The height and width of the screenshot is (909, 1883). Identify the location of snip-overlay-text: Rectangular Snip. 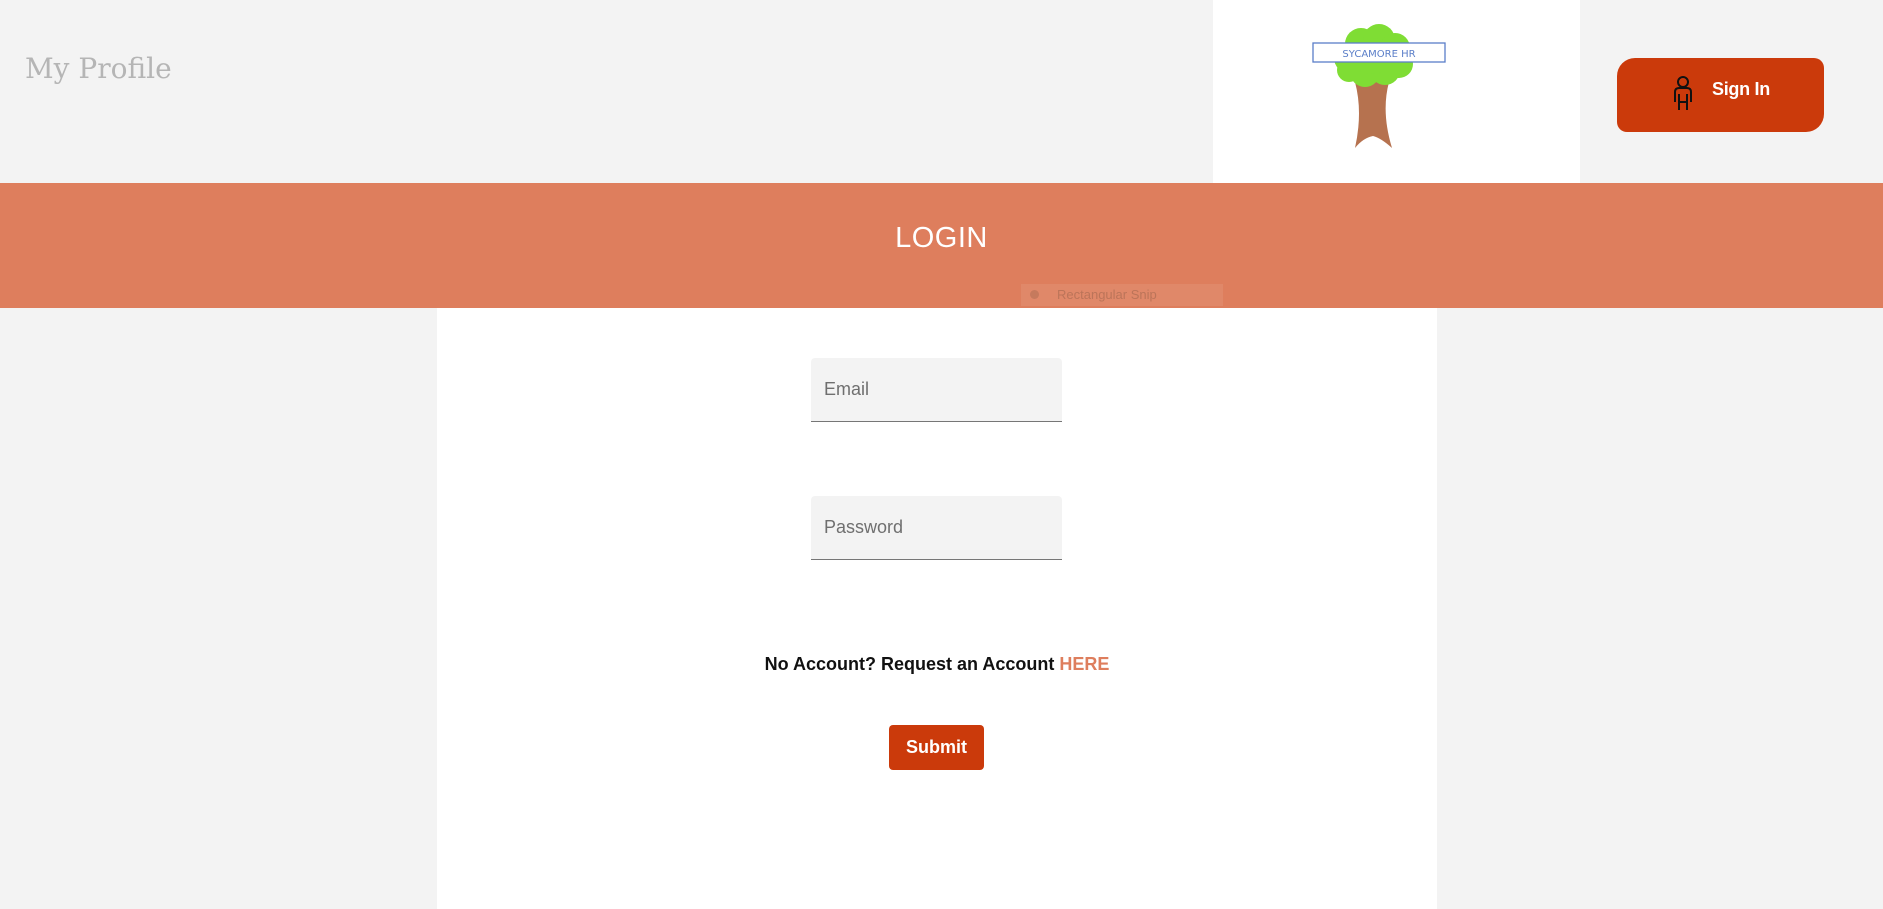
(1107, 294).